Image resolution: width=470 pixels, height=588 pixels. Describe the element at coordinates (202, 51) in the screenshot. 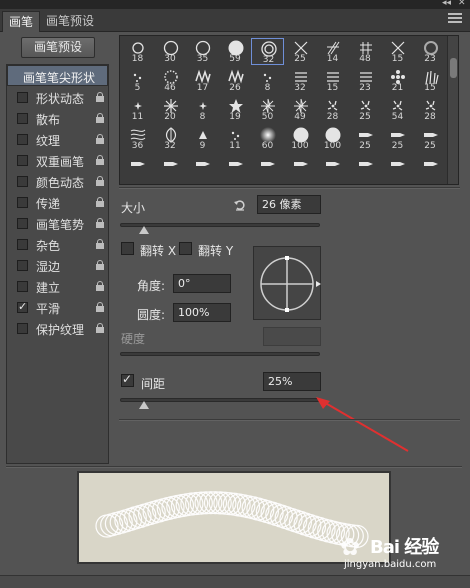

I see `brush-tip-cell: 35` at that location.